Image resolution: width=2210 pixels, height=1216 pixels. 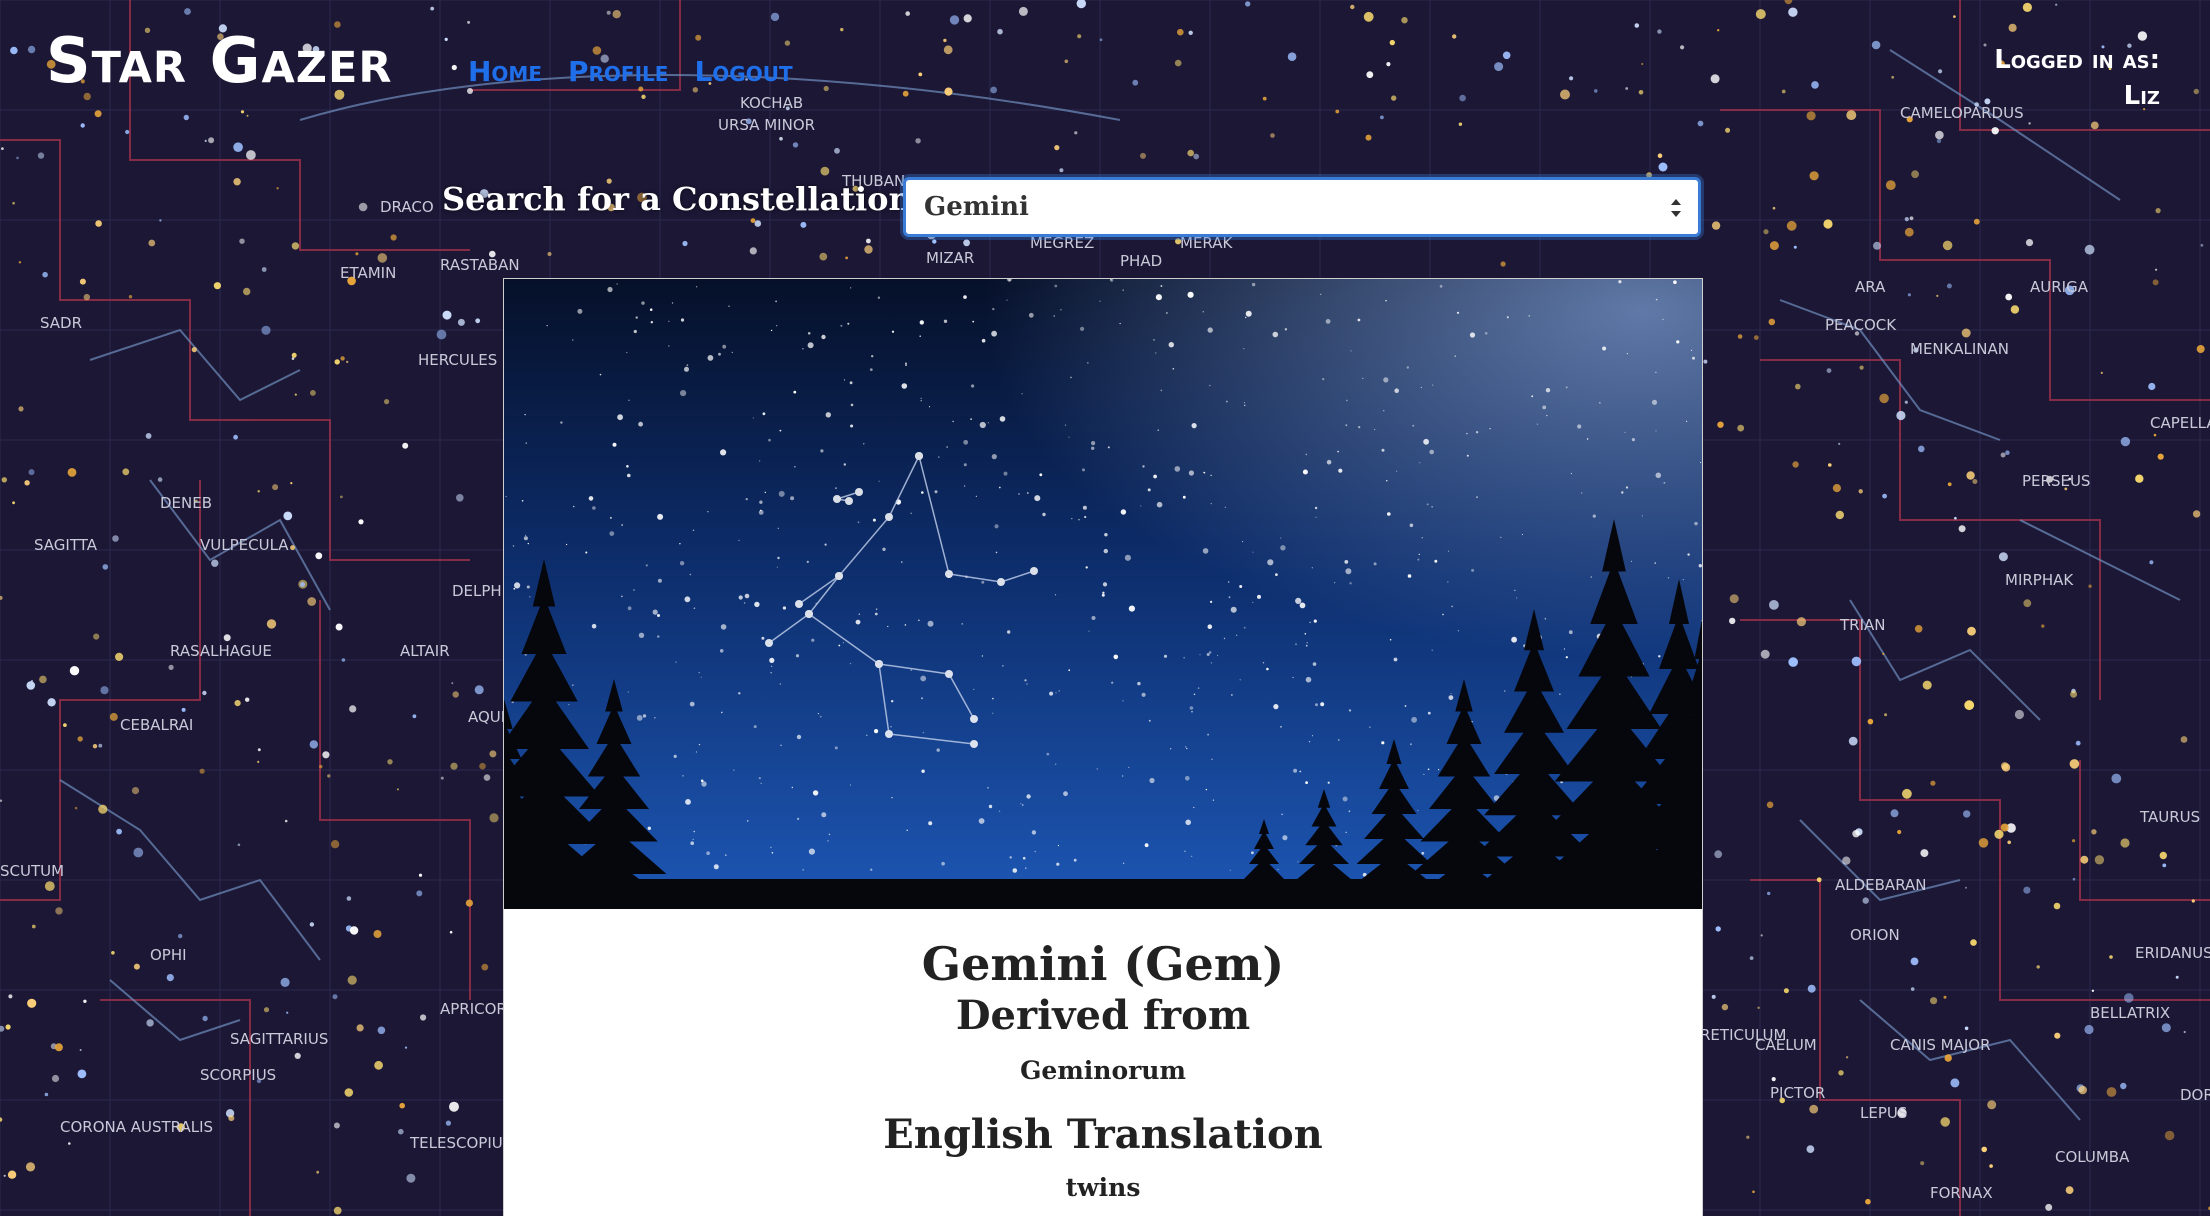 What do you see at coordinates (244, 545) in the screenshot?
I see `svg-text: VULPECULA` at bounding box center [244, 545].